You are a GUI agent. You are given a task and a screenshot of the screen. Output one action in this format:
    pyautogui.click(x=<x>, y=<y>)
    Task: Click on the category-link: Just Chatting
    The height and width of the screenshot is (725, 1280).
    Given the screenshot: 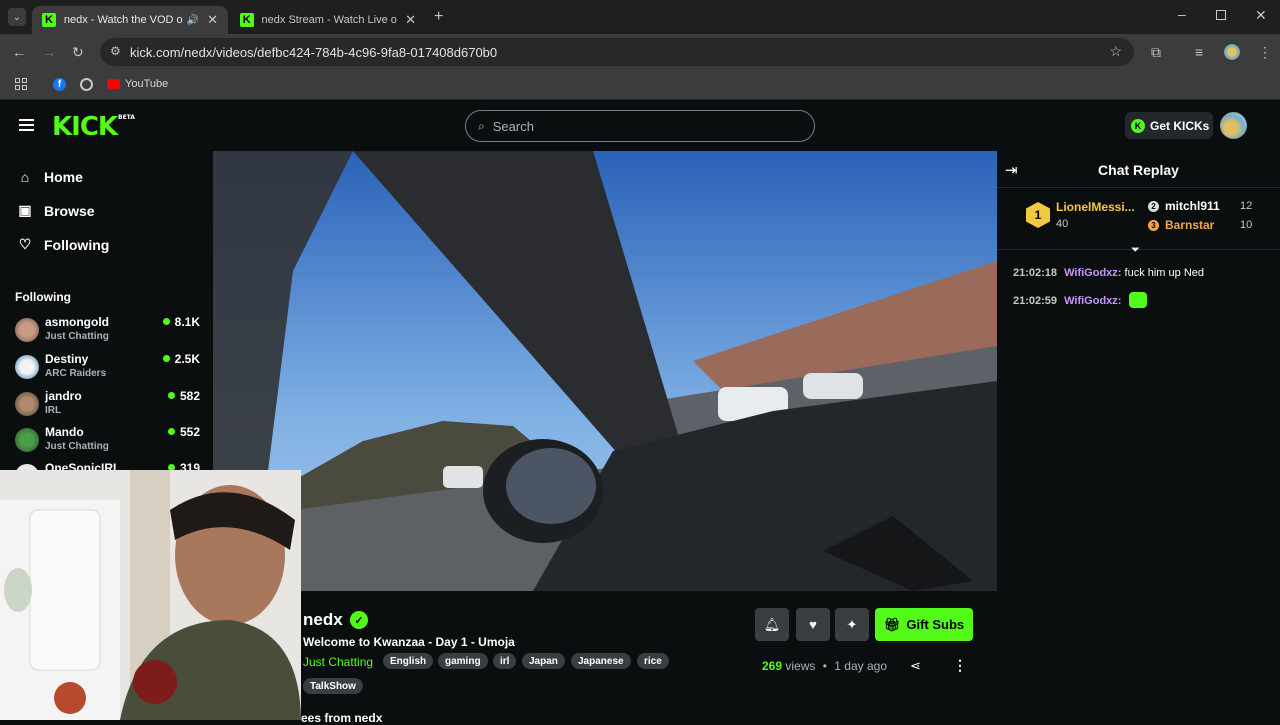 What is the action you would take?
    pyautogui.click(x=338, y=662)
    